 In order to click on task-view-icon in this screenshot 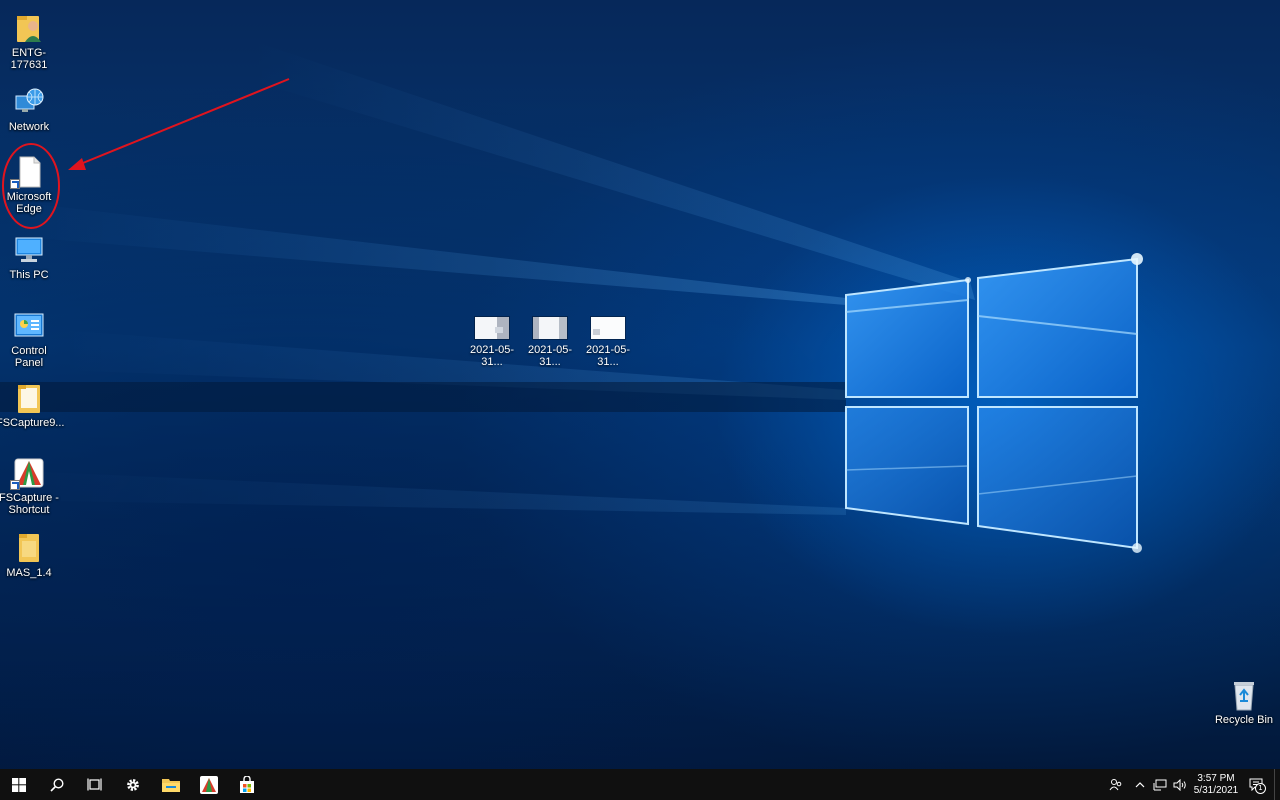, I will do `click(94, 784)`.